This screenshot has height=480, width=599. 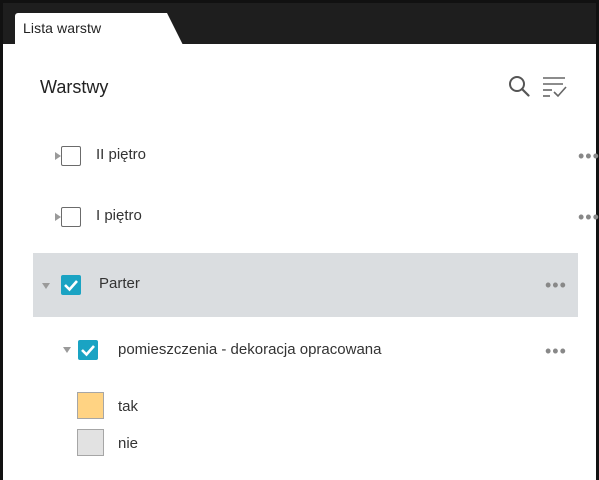 What do you see at coordinates (250, 349) in the screenshot?
I see `layer-label: pomieszczenia - dekoracja opracowana` at bounding box center [250, 349].